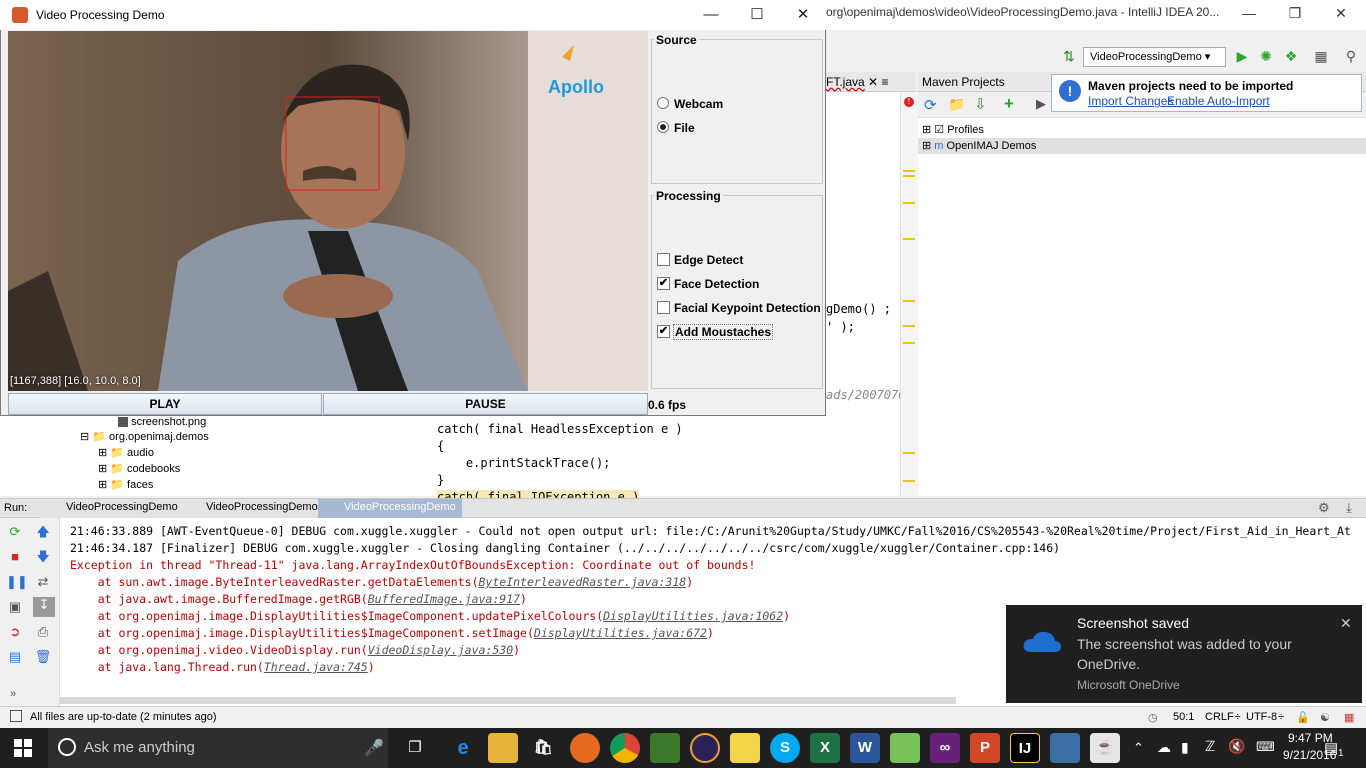 The width and height of the screenshot is (1366, 768). What do you see at coordinates (1025, 748) in the screenshot?
I see `intellij-icon: IJ` at bounding box center [1025, 748].